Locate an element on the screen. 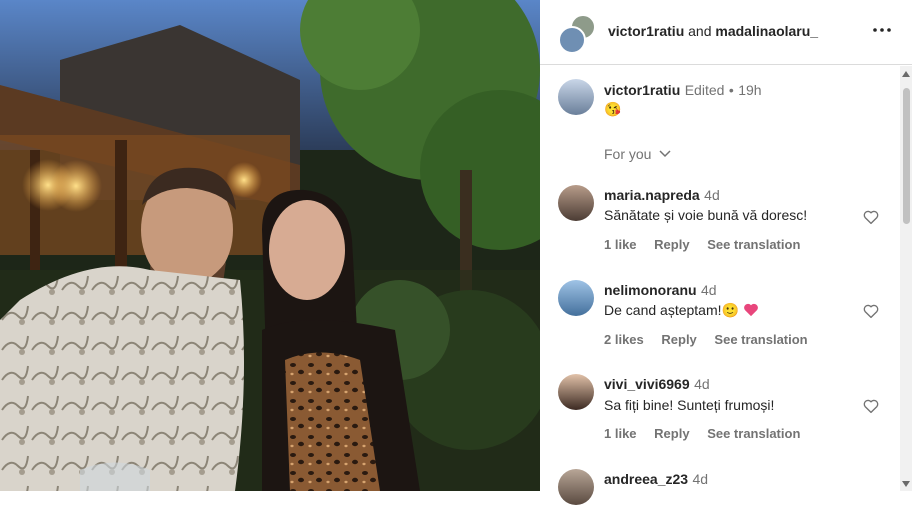 The width and height of the screenshot is (912, 505). pink-heart-icon is located at coordinates (750, 310).